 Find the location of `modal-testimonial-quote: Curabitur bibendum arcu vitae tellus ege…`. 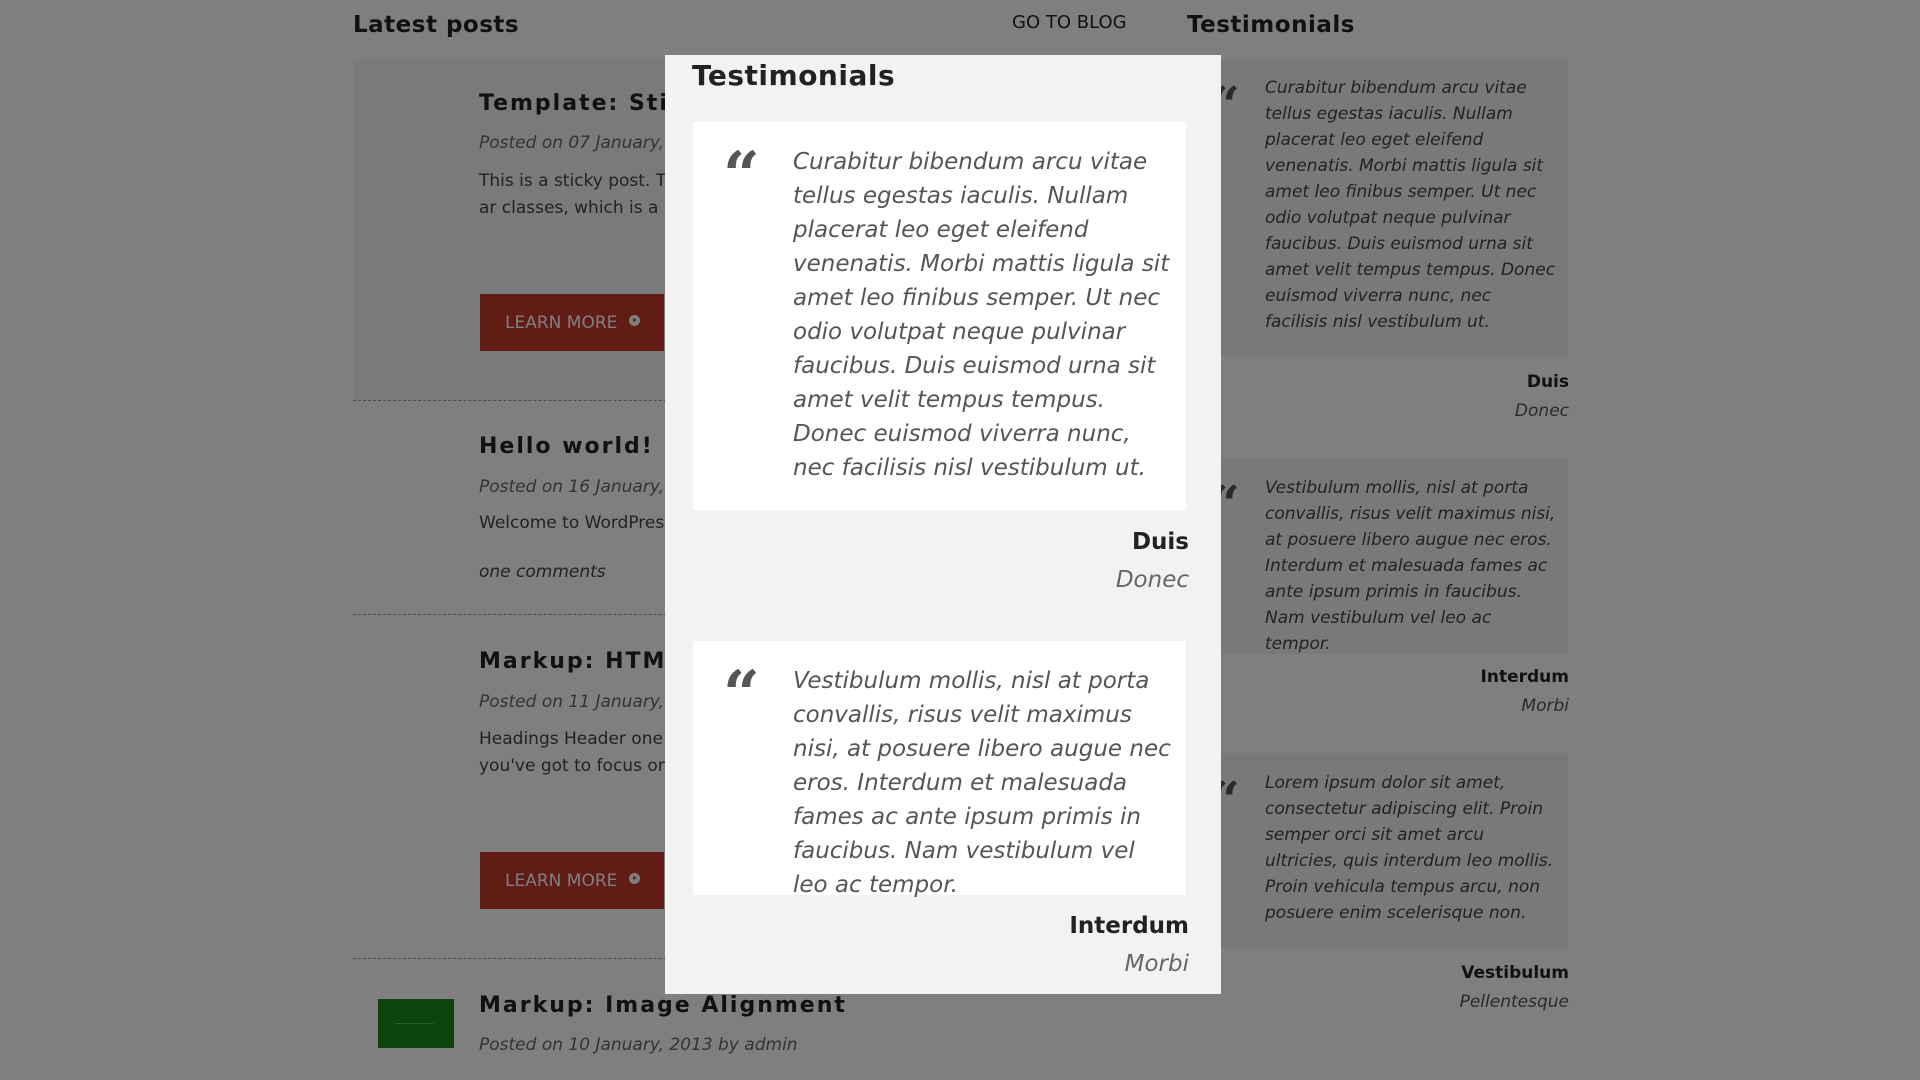

modal-testimonial-quote: Curabitur bibendum arcu vitae tellus ege… is located at coordinates (981, 315).